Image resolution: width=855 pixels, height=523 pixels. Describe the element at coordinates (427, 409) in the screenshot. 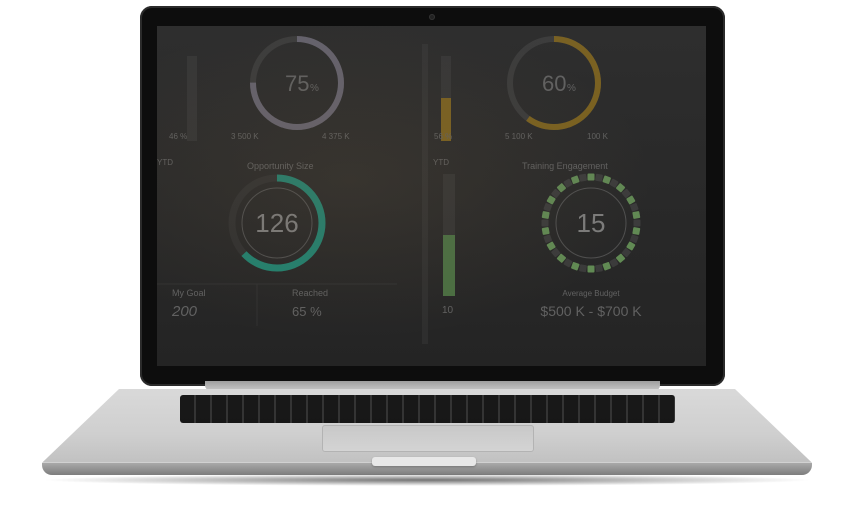

I see `keyboard` at that location.